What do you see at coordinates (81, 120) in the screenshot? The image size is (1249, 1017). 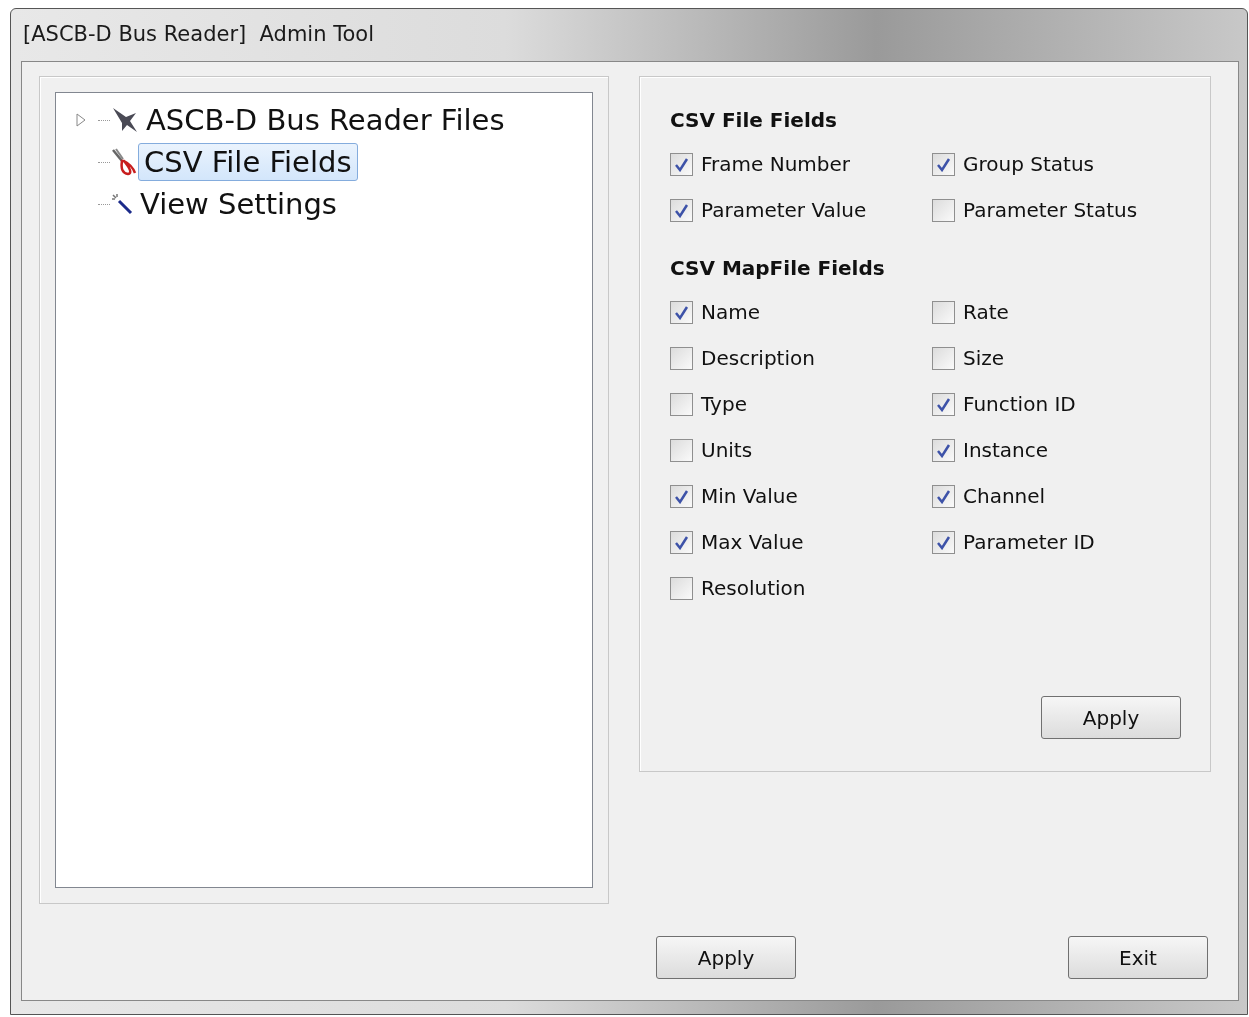 I see `expander-icon` at bounding box center [81, 120].